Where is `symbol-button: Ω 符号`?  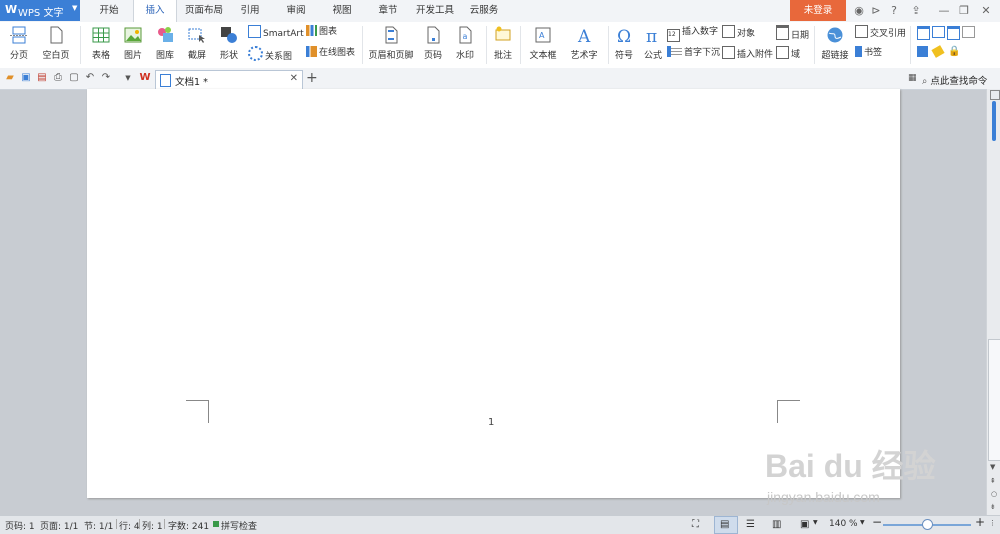
symbol-button: Ω 符号 is located at coordinates (624, 45).